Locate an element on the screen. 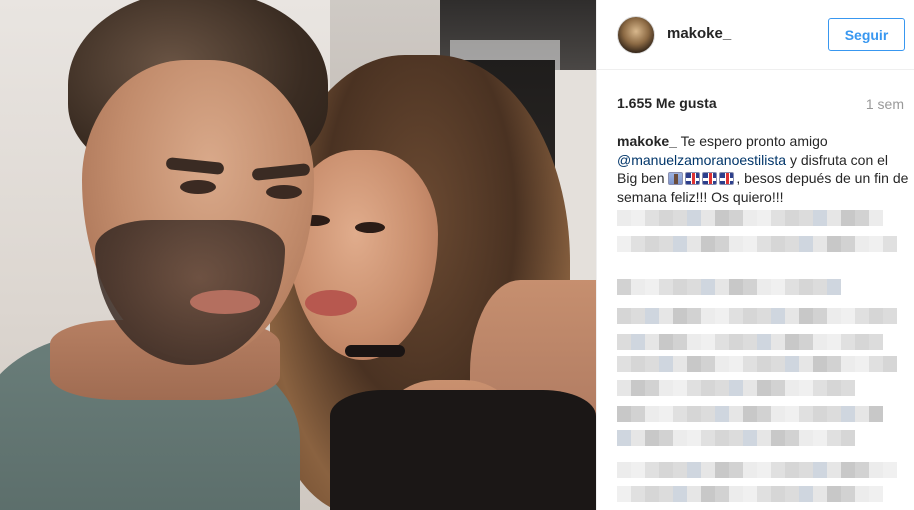 The height and width of the screenshot is (510, 914). caption-mention: @manuelzamoranoestilista is located at coordinates (701, 160).